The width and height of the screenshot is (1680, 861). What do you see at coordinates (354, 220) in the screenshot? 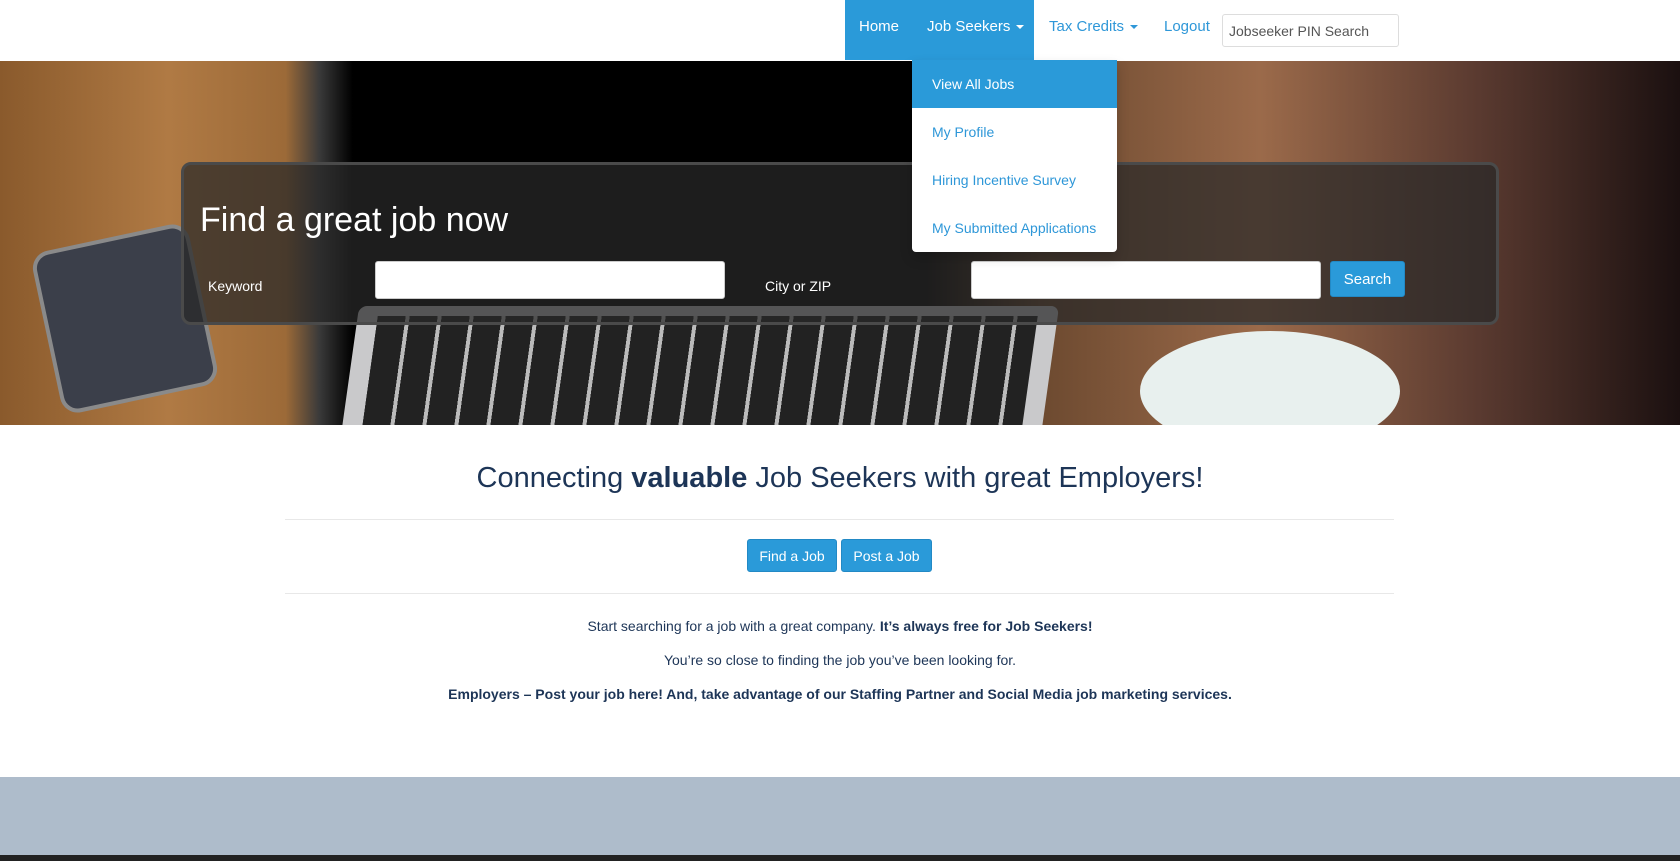
I see `hero-title: Find a great job now` at bounding box center [354, 220].